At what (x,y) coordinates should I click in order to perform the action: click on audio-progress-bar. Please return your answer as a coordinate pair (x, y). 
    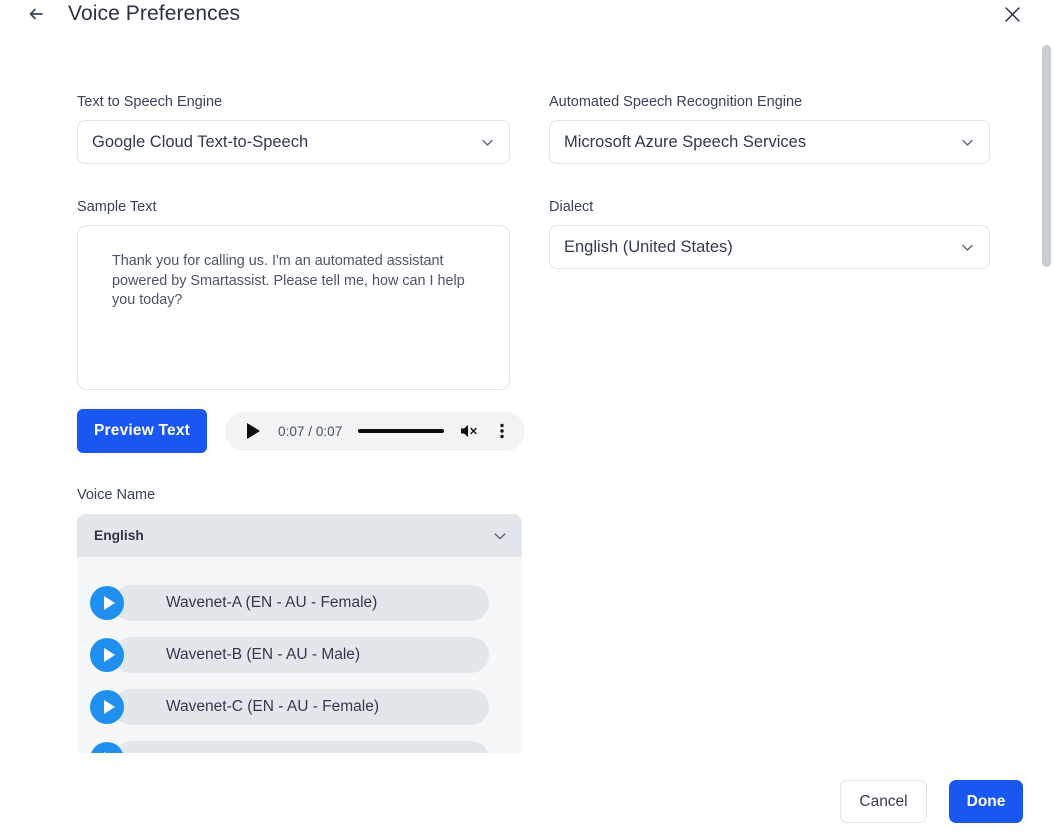
    Looking at the image, I should click on (401, 431).